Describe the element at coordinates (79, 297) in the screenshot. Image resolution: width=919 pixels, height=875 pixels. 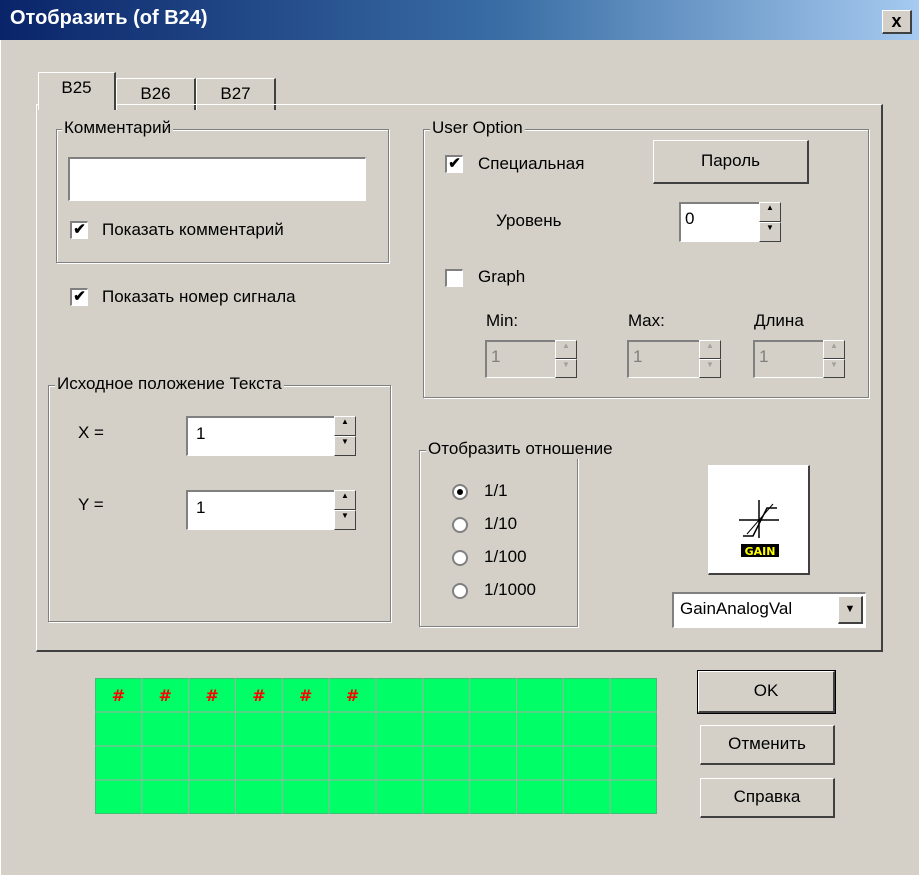
I see `show-signal-number-checkbox: ✔` at that location.